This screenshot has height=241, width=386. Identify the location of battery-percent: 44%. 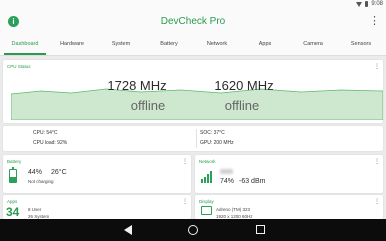
(35, 172).